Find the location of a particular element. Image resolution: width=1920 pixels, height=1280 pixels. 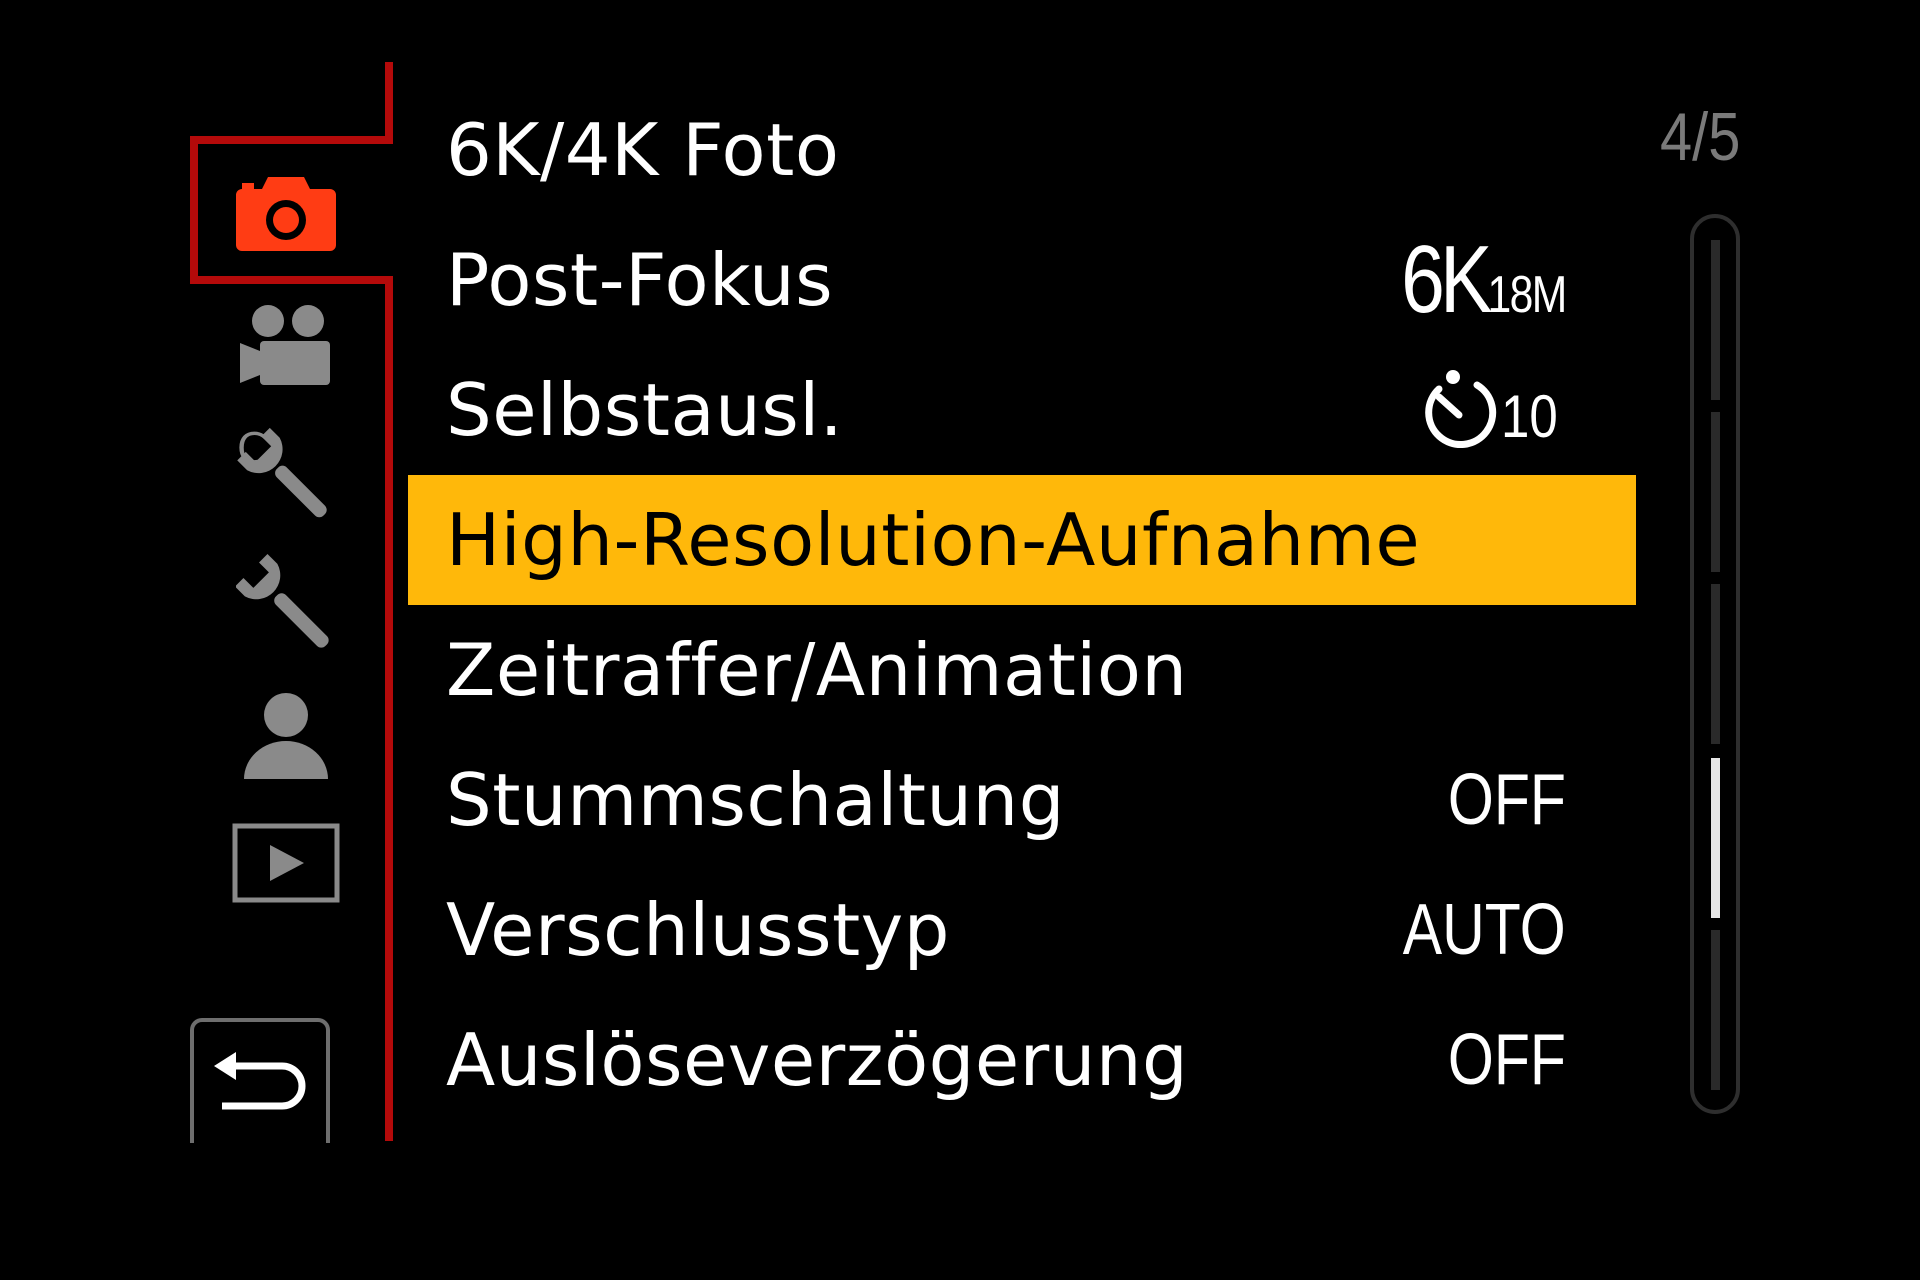

back-button is located at coordinates (260, 1080).